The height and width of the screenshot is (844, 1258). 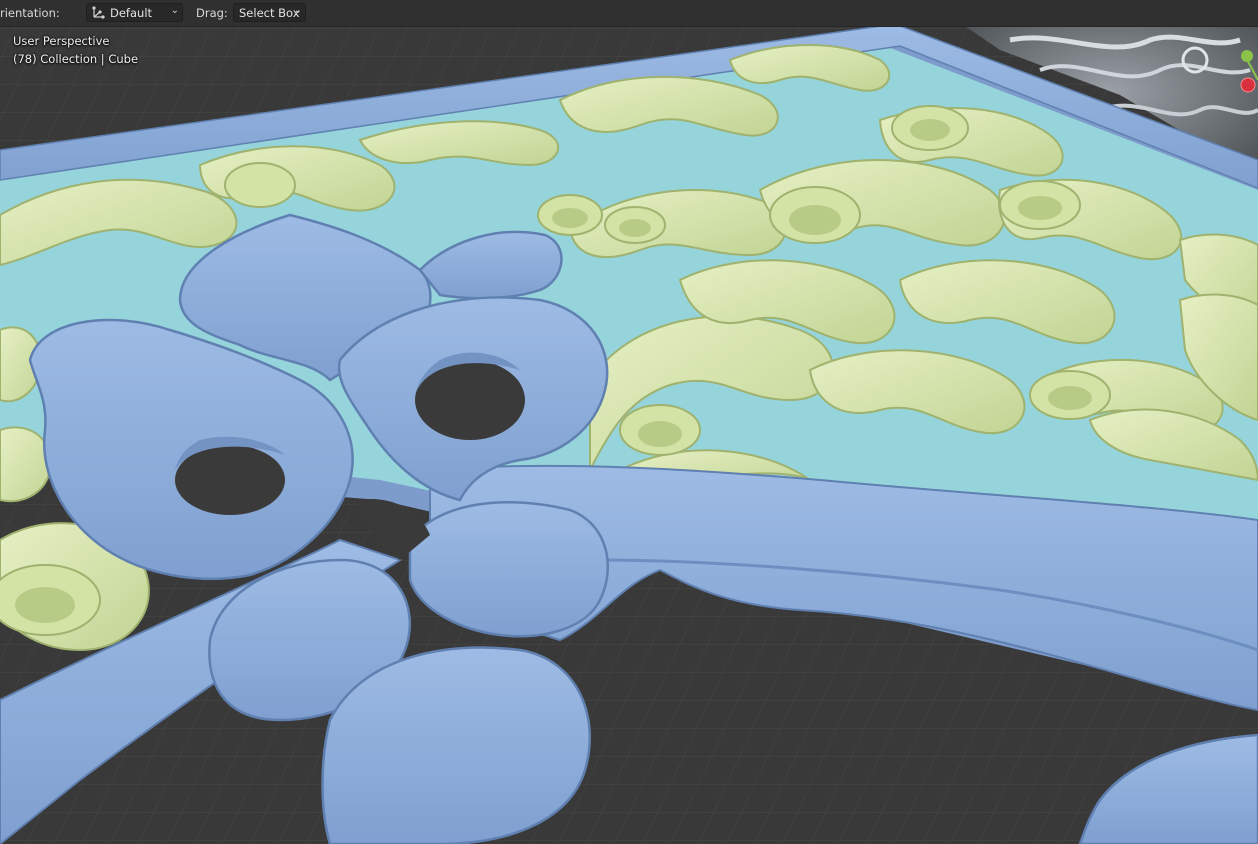 I want to click on drag-dropdown: Select Box ⌄, so click(x=269, y=12).